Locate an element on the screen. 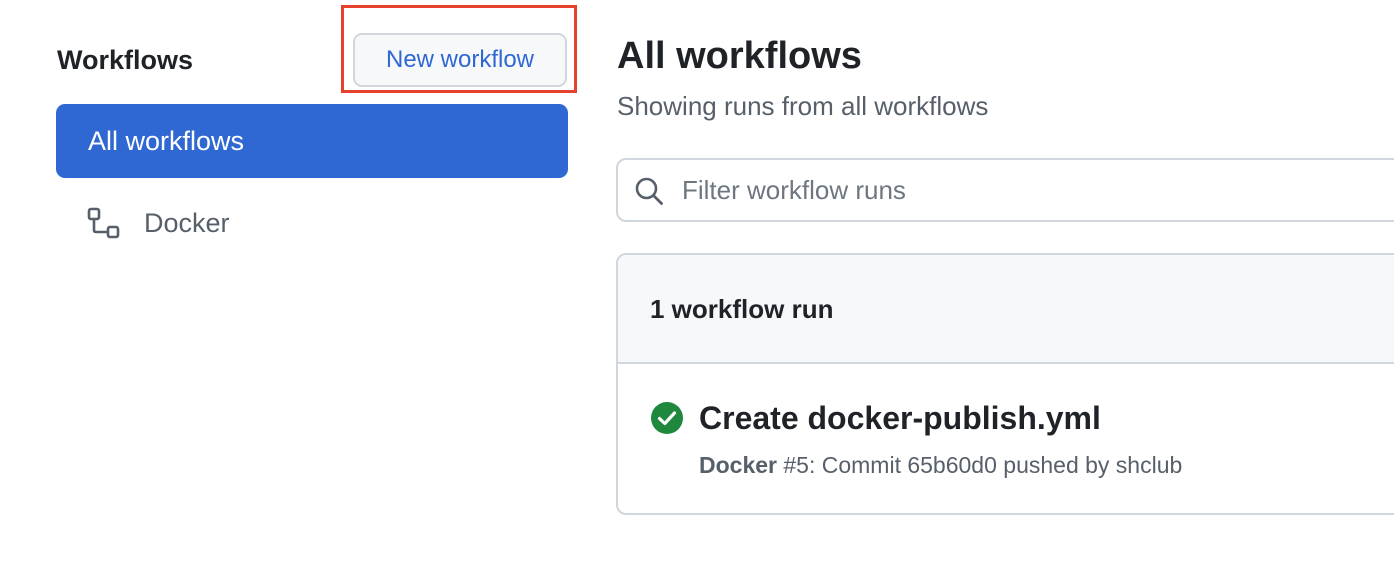  run-detail: #5: Commit 65b60d0 pushed by shclub is located at coordinates (979, 465).